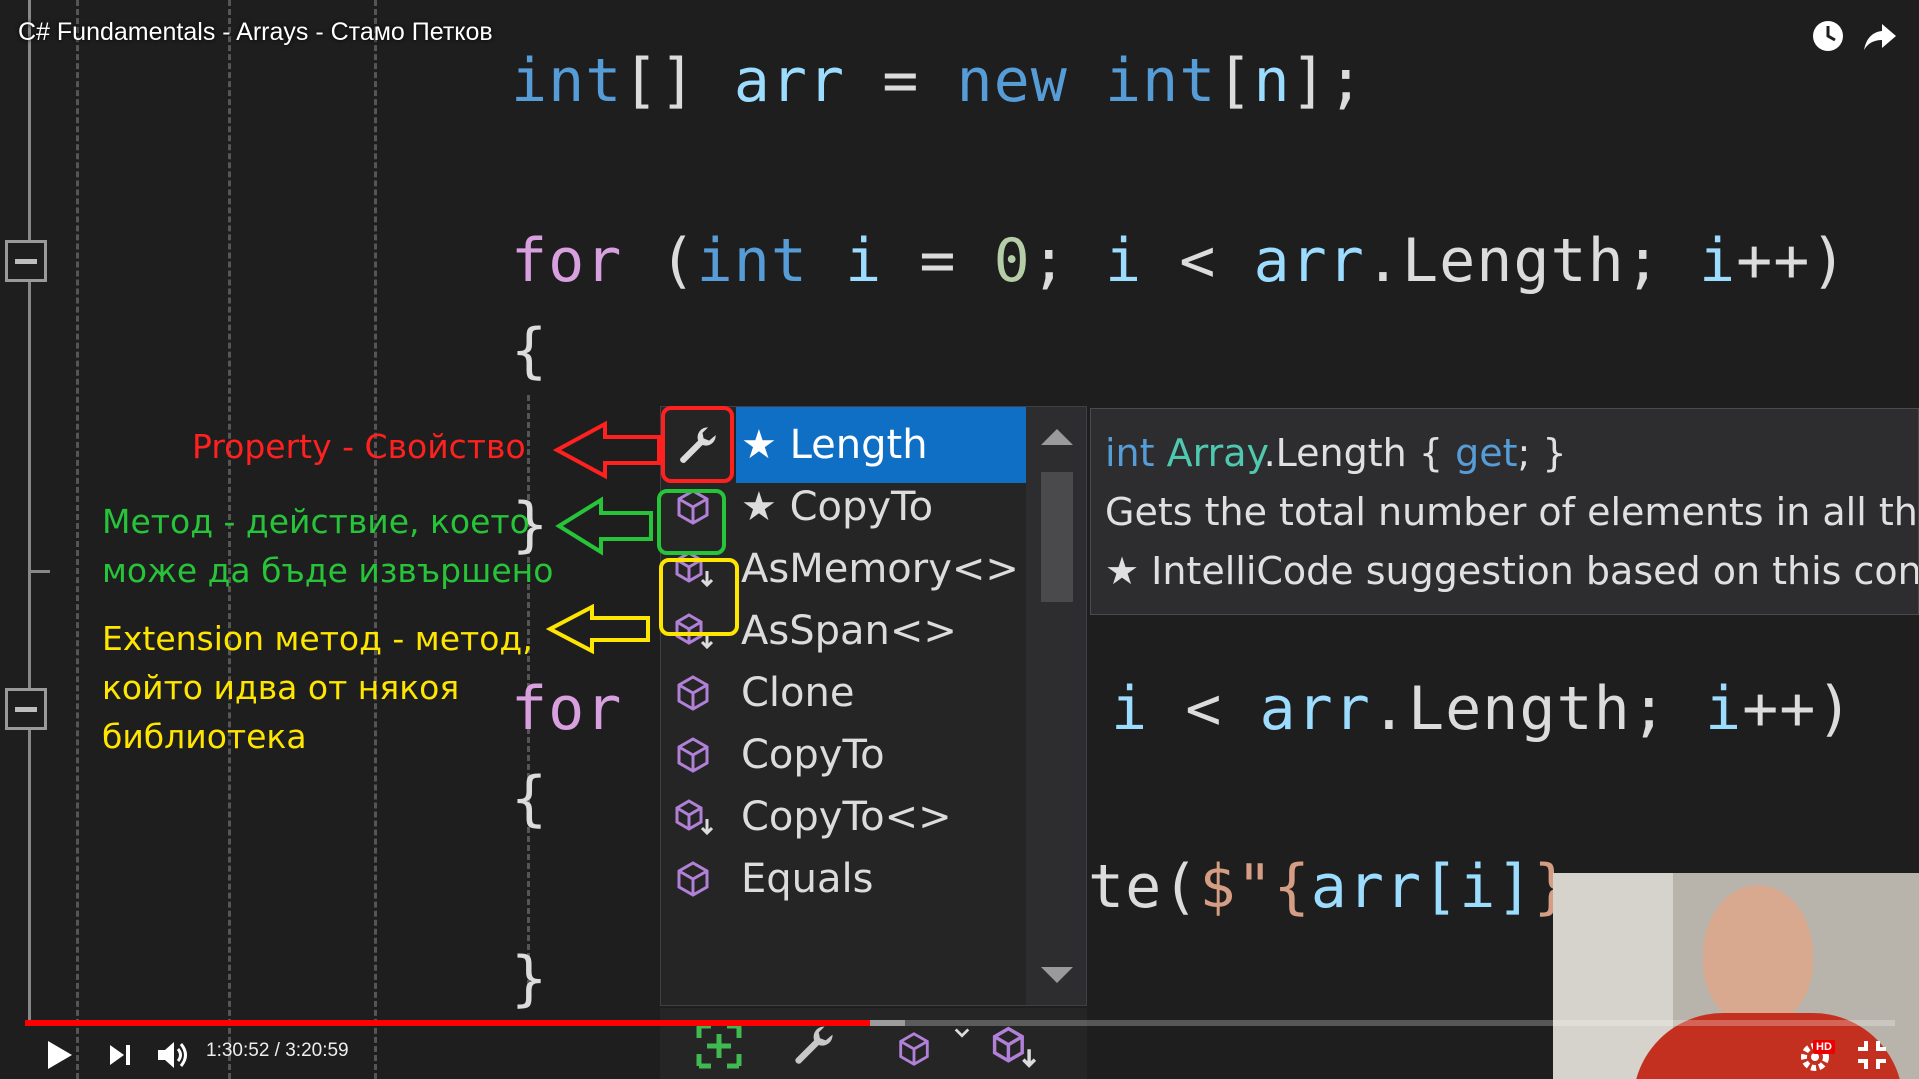  What do you see at coordinates (807, 879) in the screenshot?
I see `completion-item-label: Equals` at bounding box center [807, 879].